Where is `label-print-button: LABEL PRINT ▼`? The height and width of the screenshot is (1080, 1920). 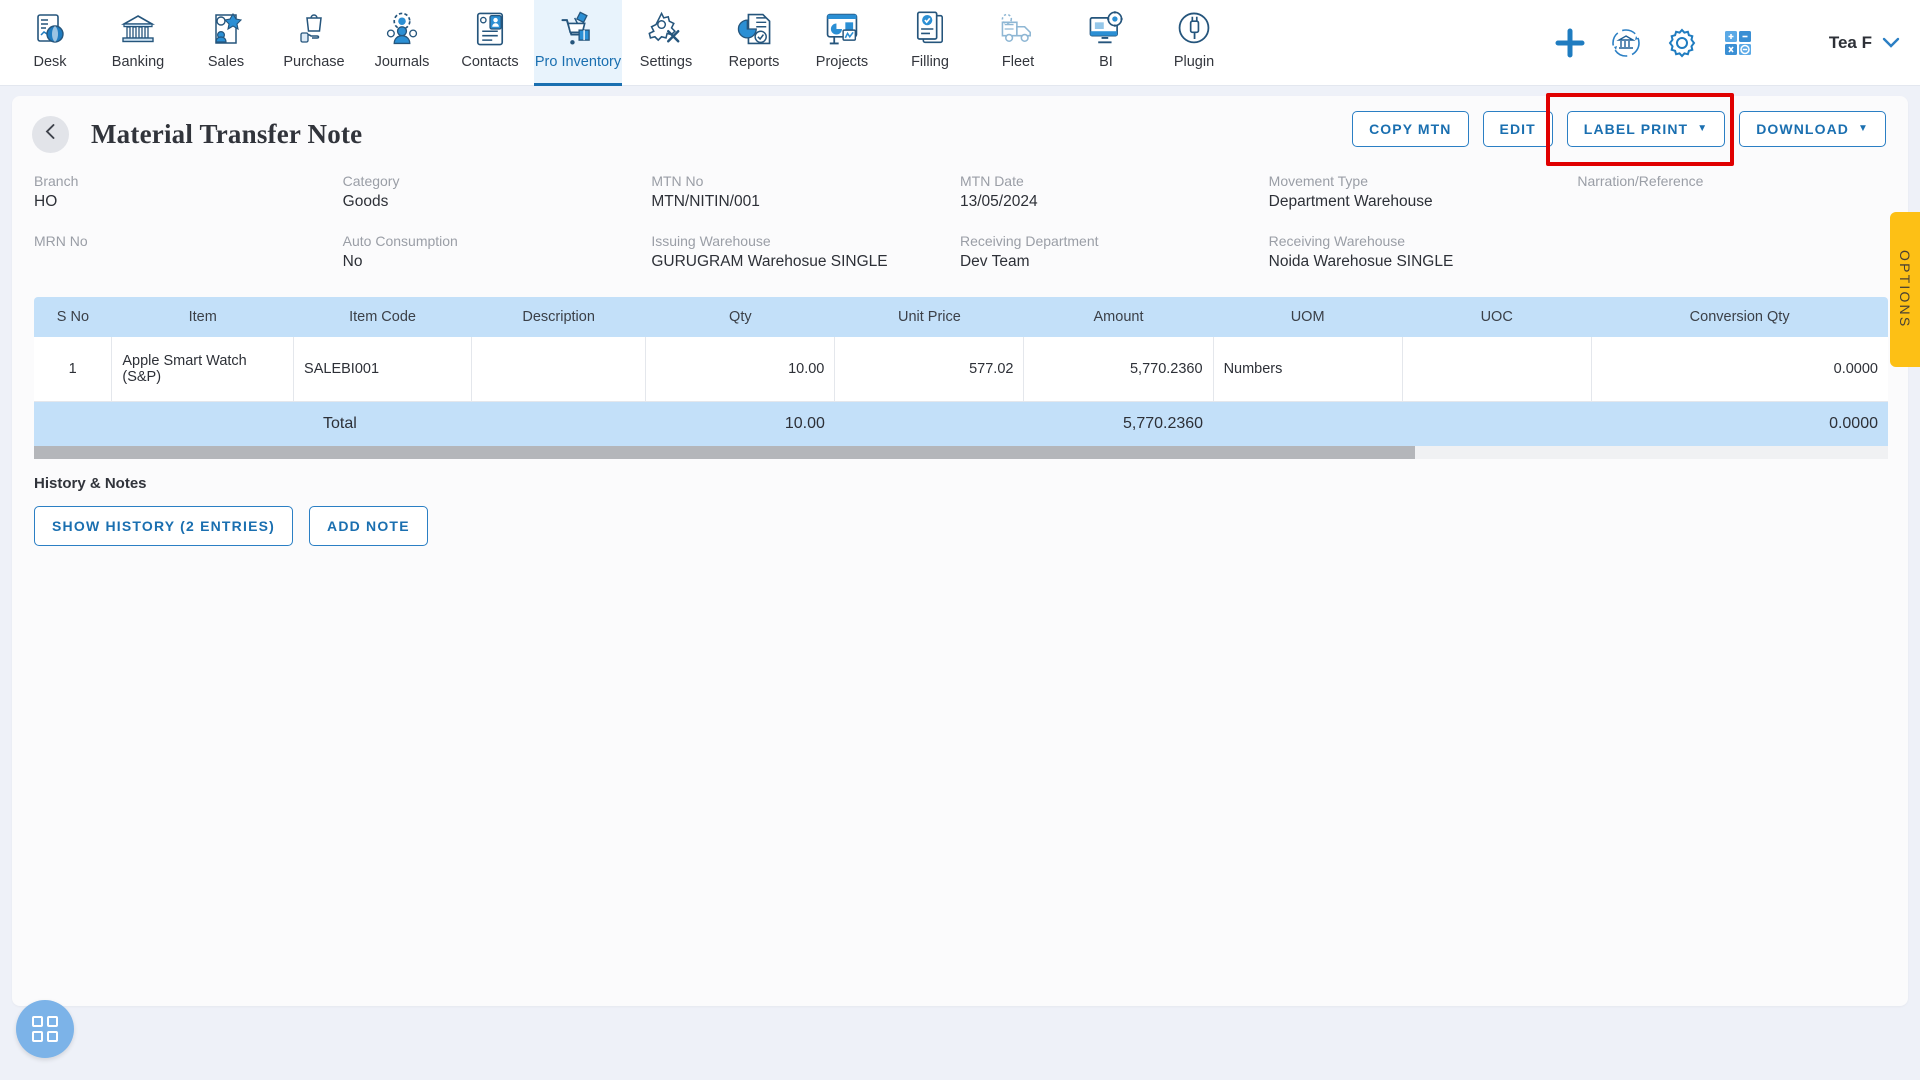 label-print-button: LABEL PRINT ▼ is located at coordinates (1646, 129).